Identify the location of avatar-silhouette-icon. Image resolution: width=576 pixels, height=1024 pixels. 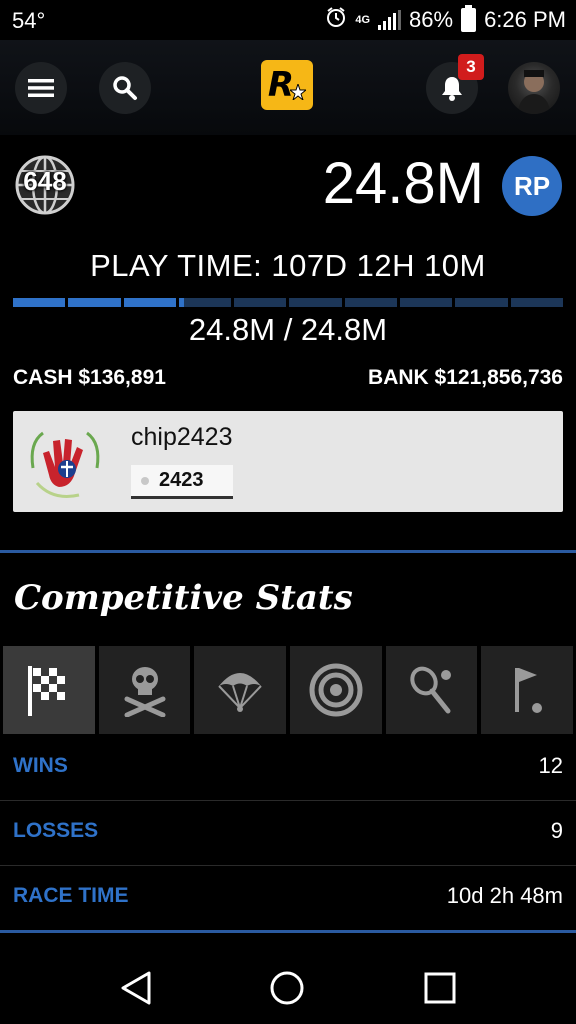
(534, 92).